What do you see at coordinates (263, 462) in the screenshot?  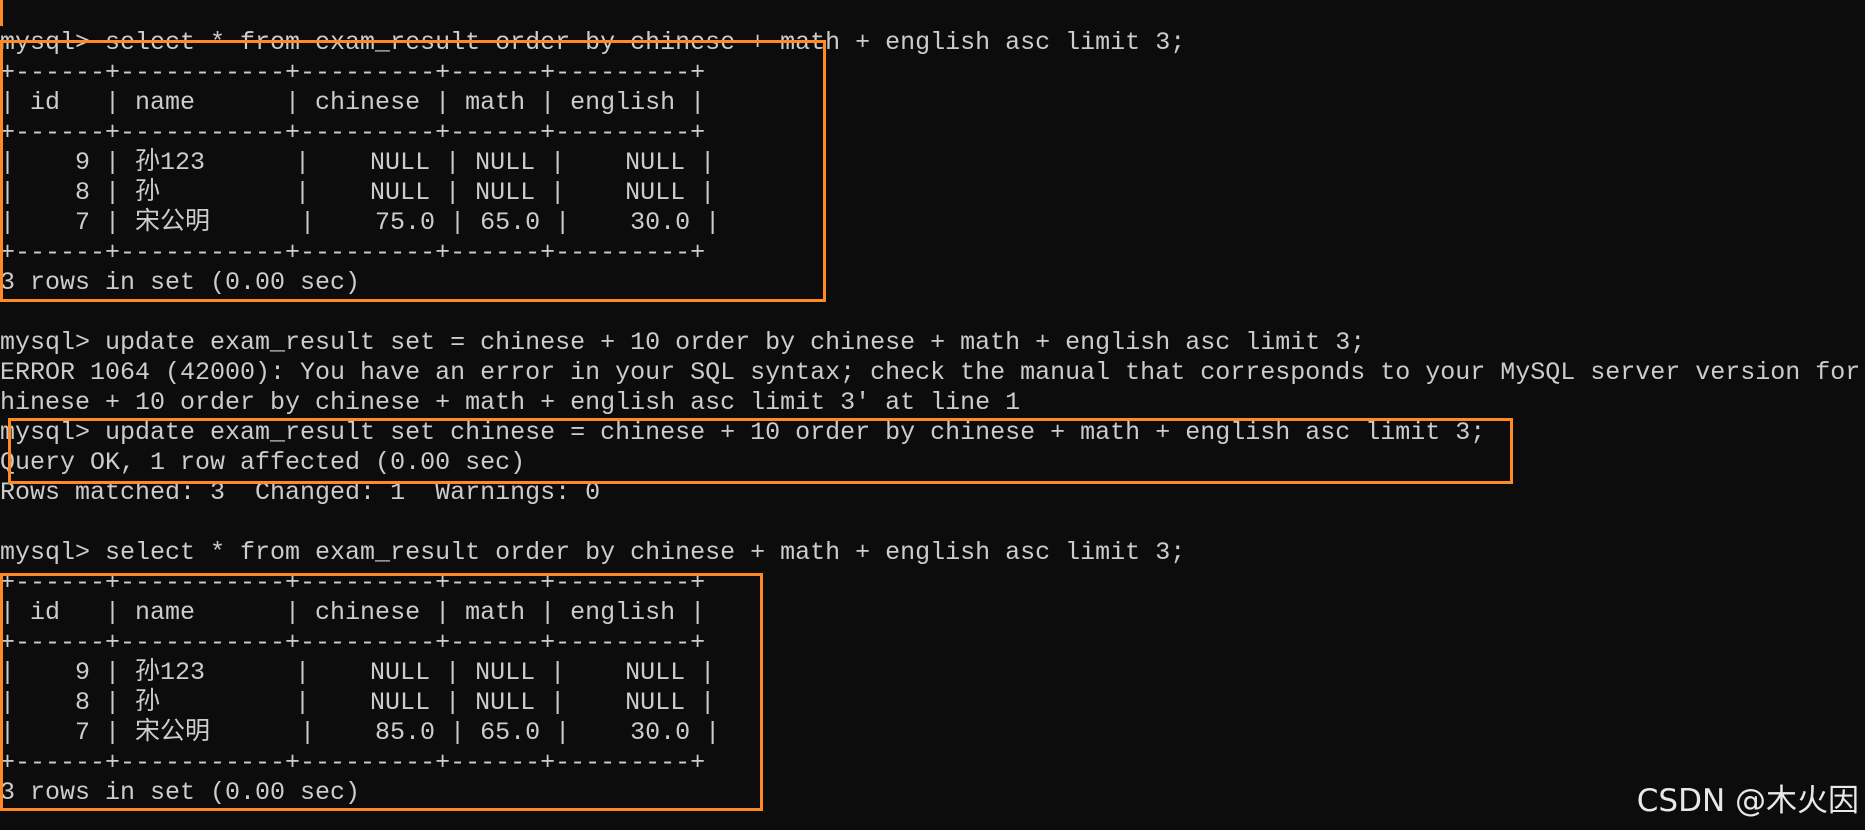 I see `query-ok-message: Query OK, 1 row affected (0.00 sec)` at bounding box center [263, 462].